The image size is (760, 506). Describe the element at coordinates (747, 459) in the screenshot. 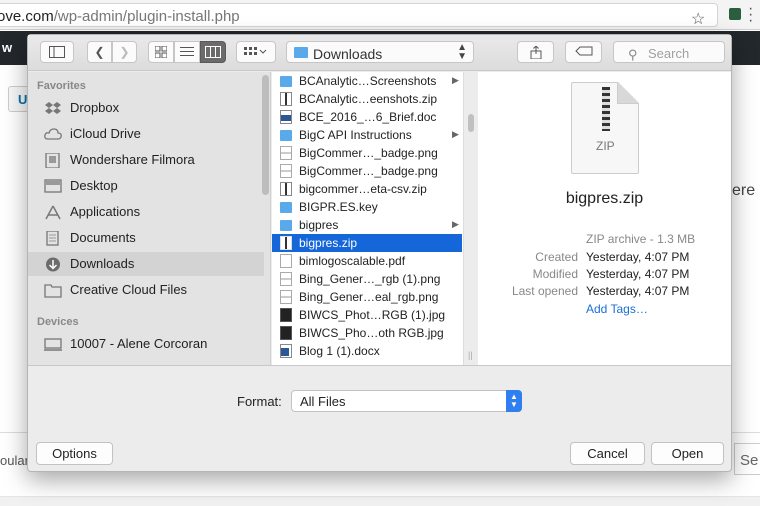

I see `plugin-search-input: Se` at that location.